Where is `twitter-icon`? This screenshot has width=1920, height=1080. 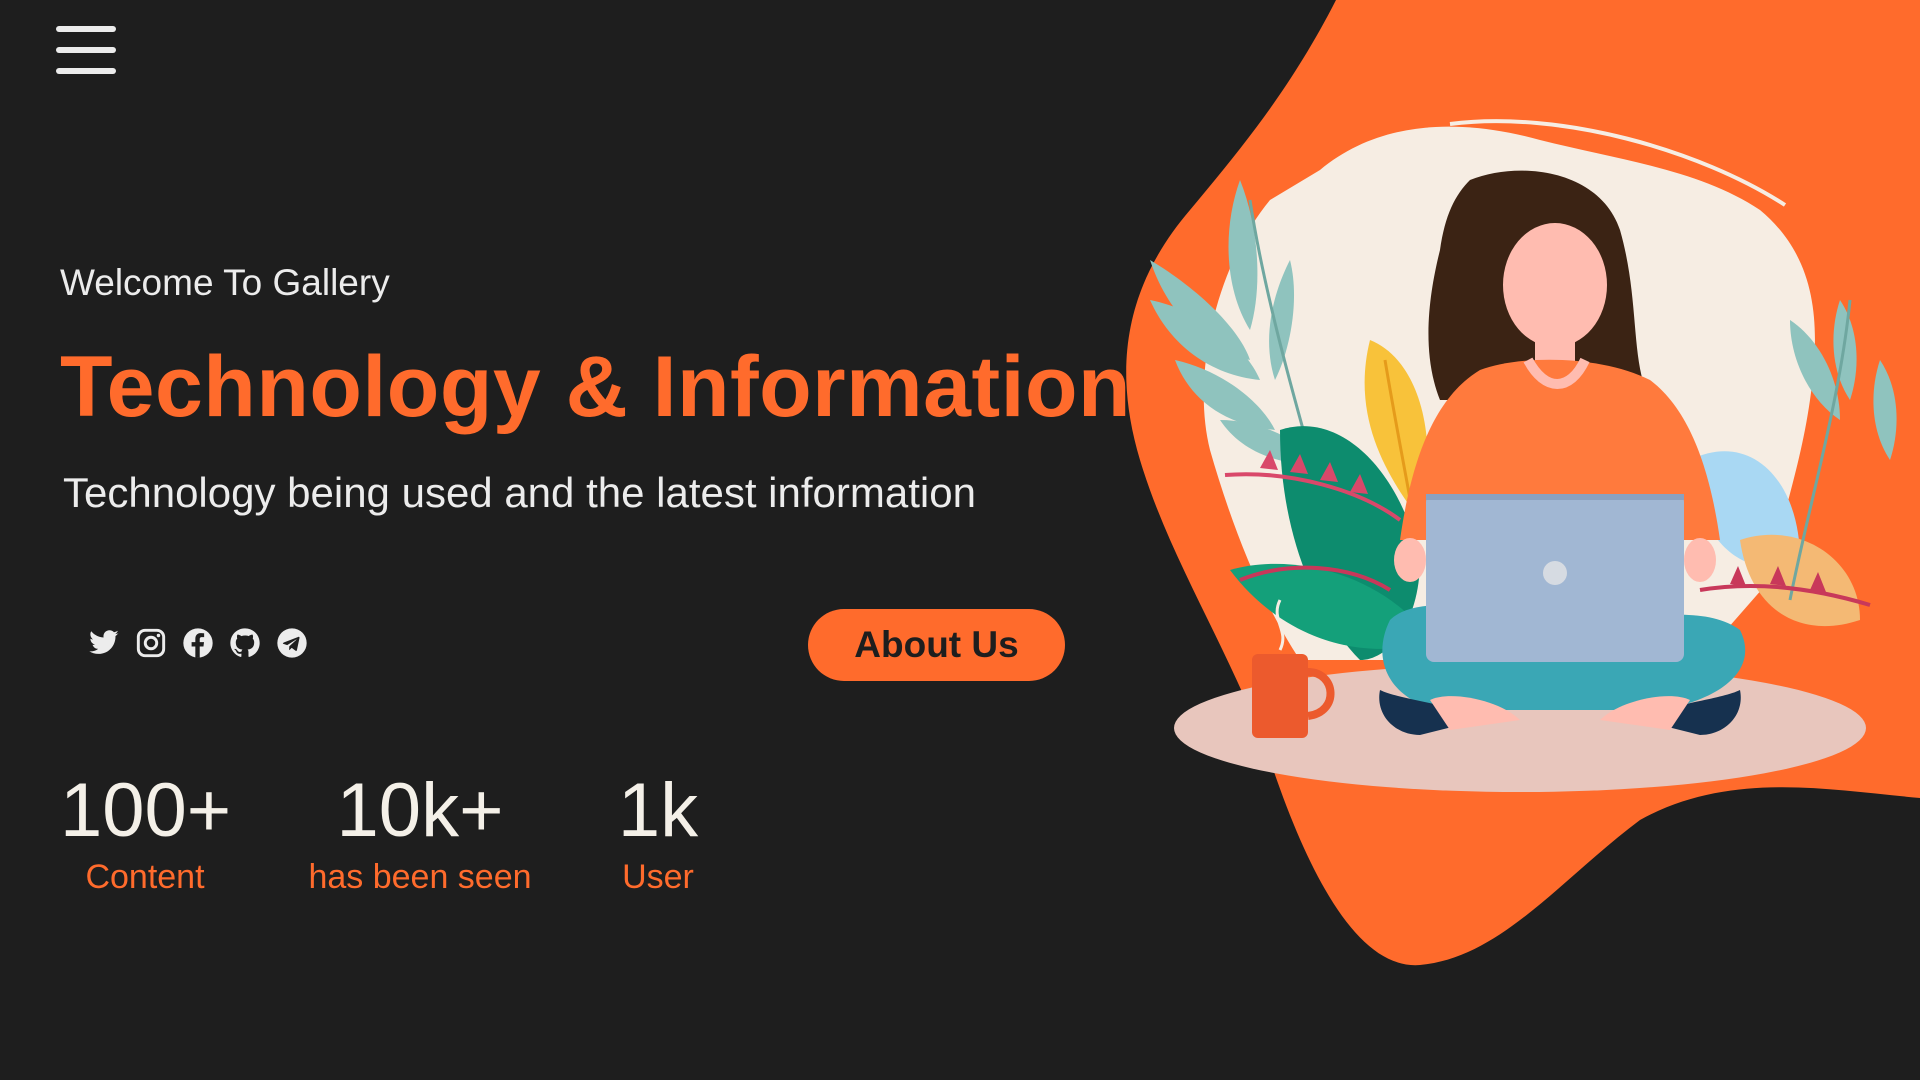 twitter-icon is located at coordinates (104, 643).